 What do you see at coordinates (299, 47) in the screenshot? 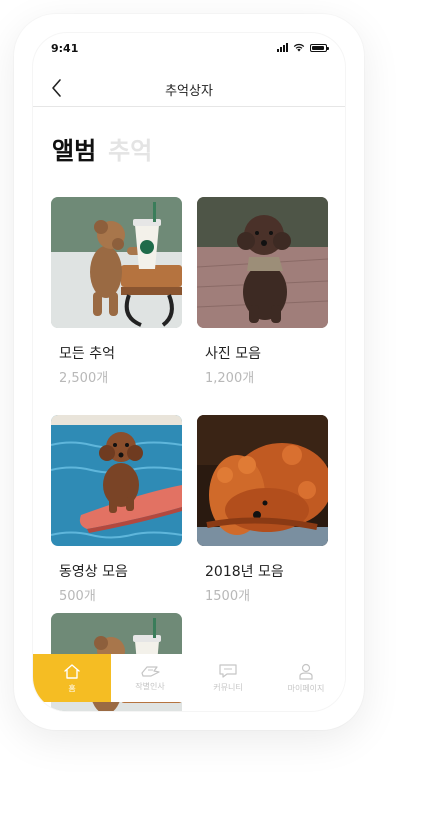
I see `wifi-icon` at bounding box center [299, 47].